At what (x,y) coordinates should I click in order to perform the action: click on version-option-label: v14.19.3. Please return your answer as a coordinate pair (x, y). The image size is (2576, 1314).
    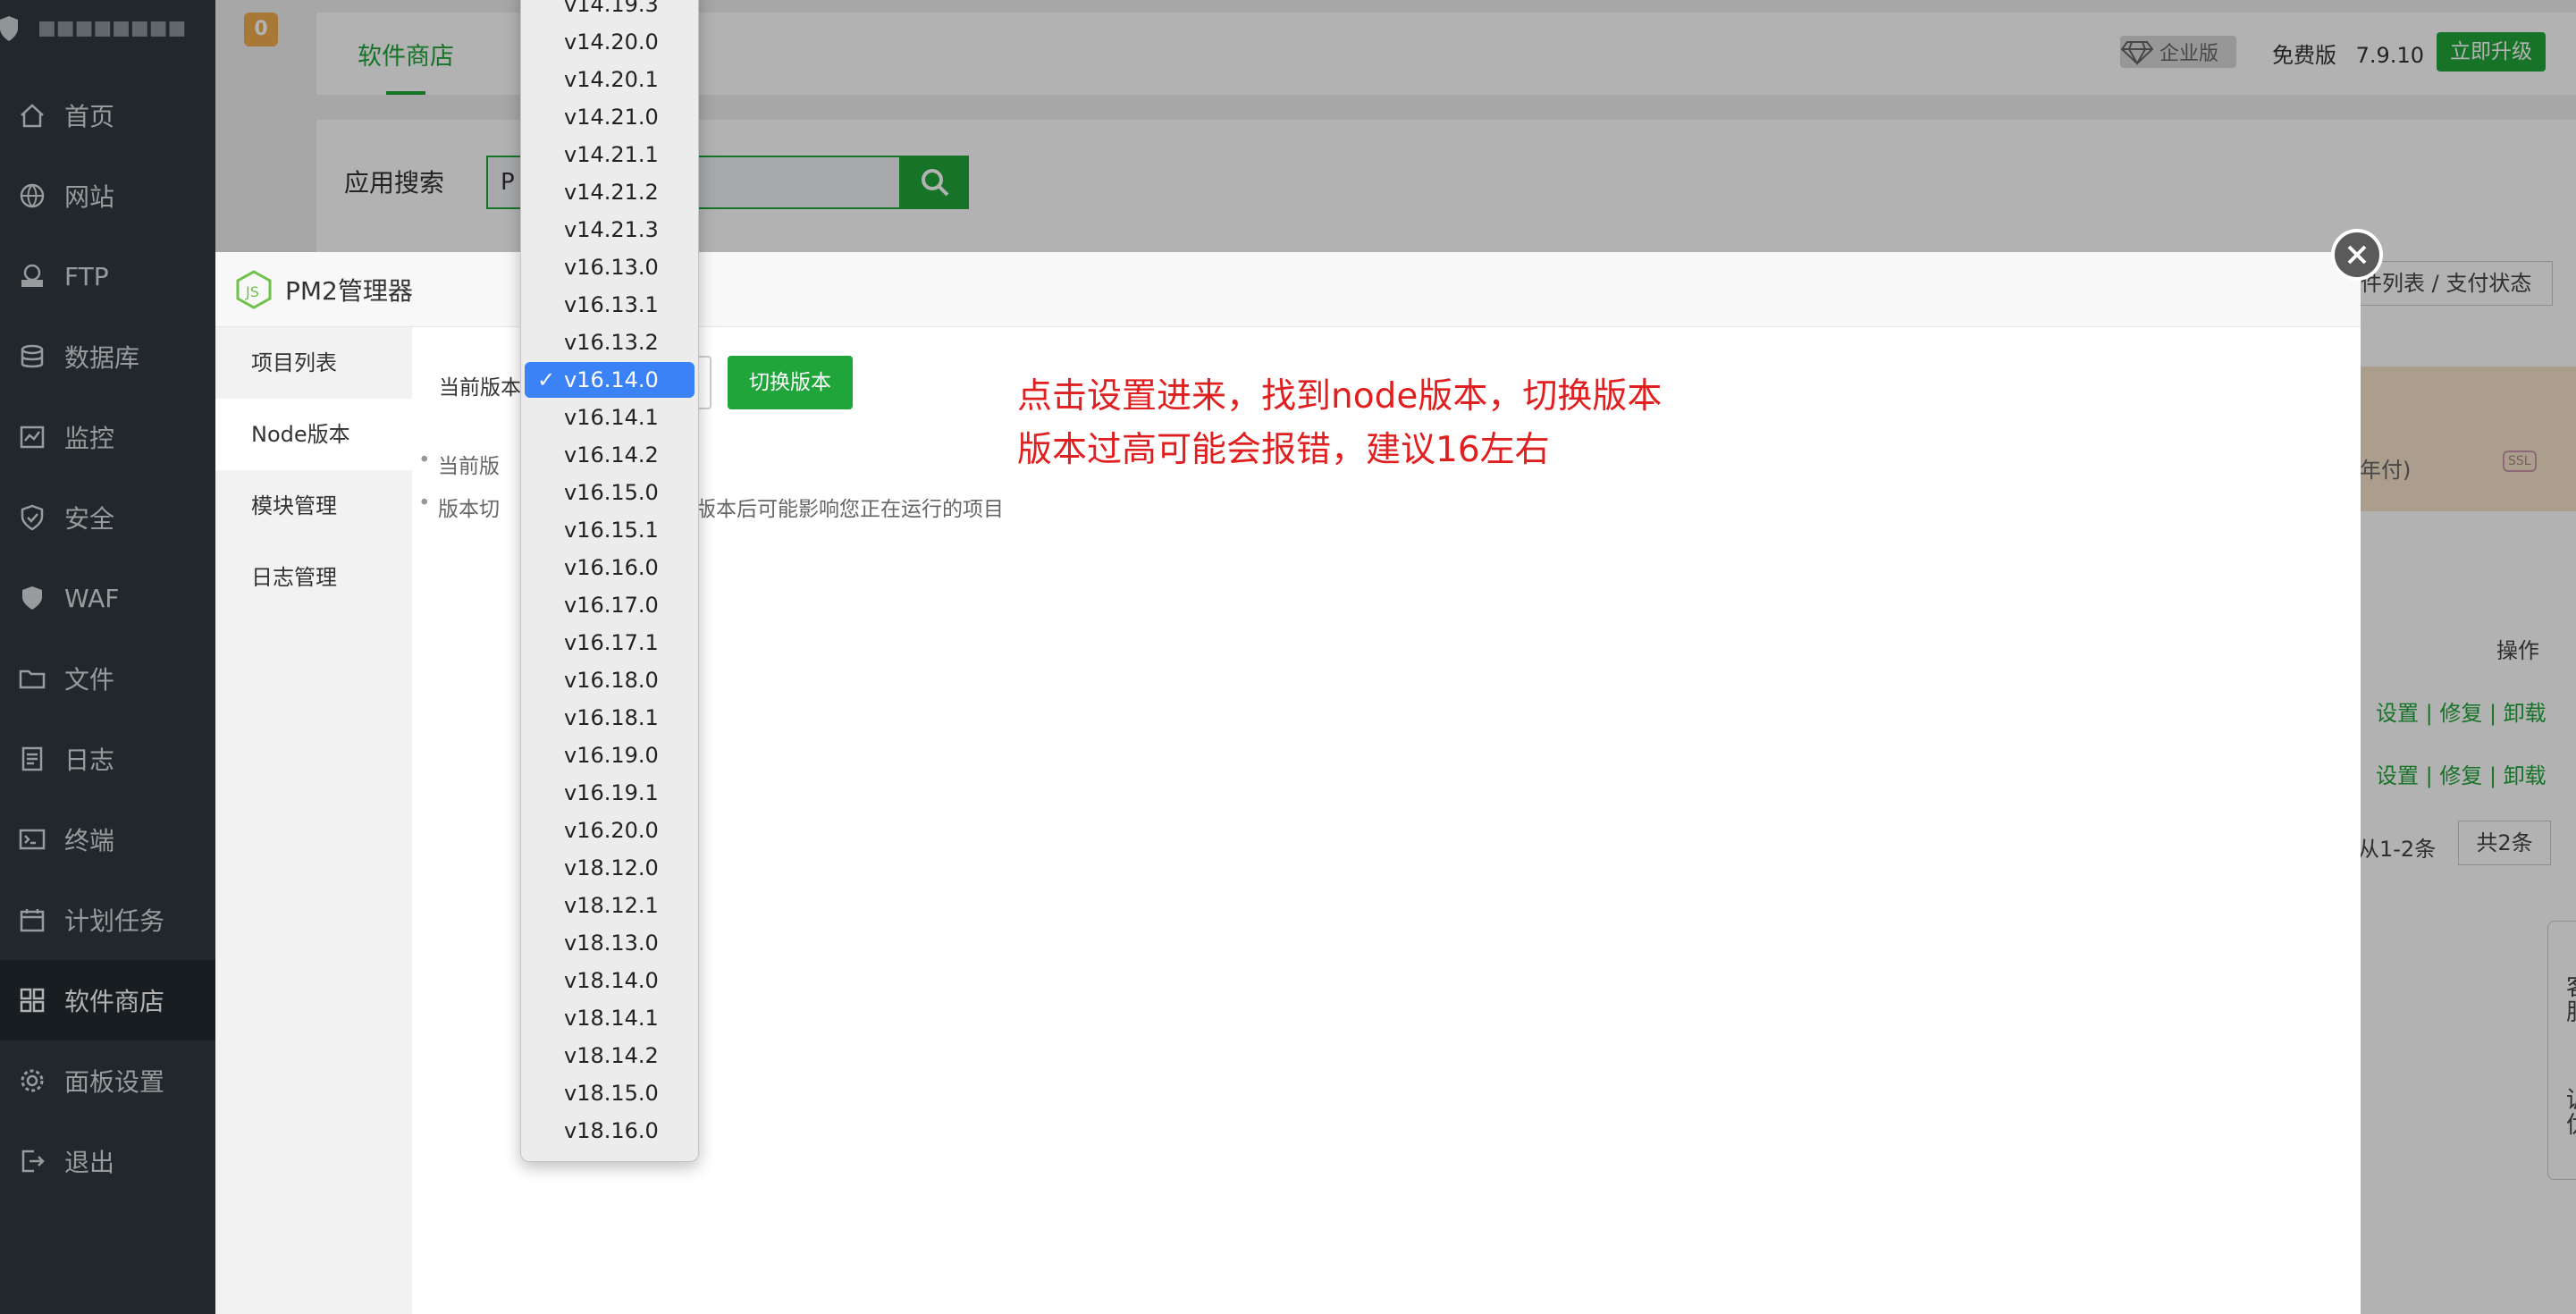
    Looking at the image, I should click on (612, 8).